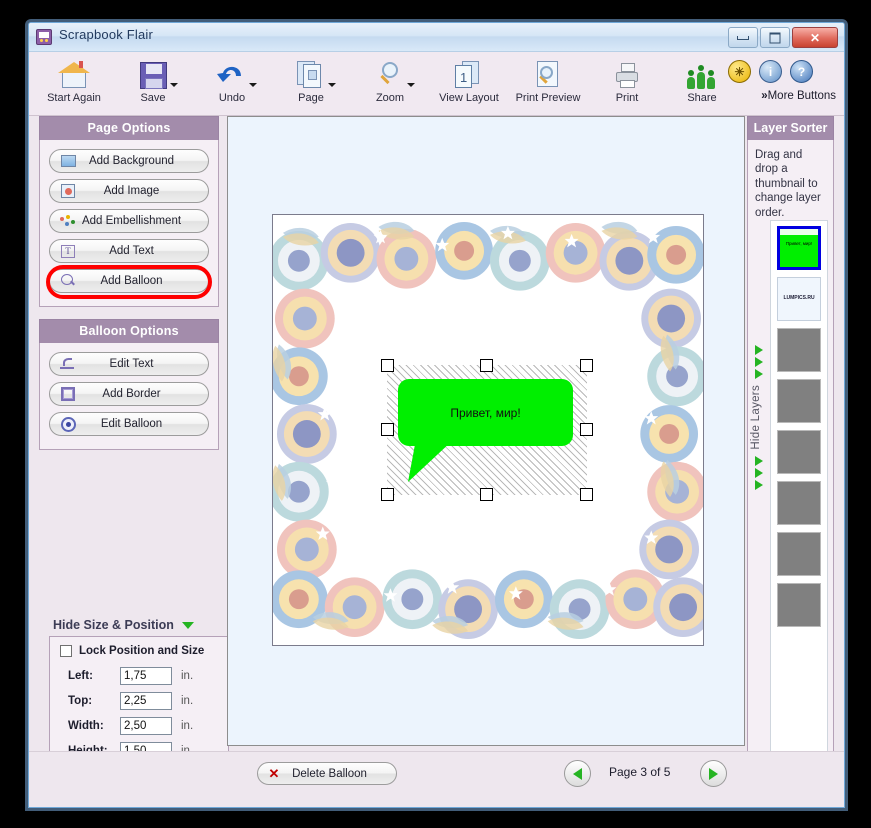 This screenshot has width=871, height=828. What do you see at coordinates (743, 37) in the screenshot?
I see `minimize-button` at bounding box center [743, 37].